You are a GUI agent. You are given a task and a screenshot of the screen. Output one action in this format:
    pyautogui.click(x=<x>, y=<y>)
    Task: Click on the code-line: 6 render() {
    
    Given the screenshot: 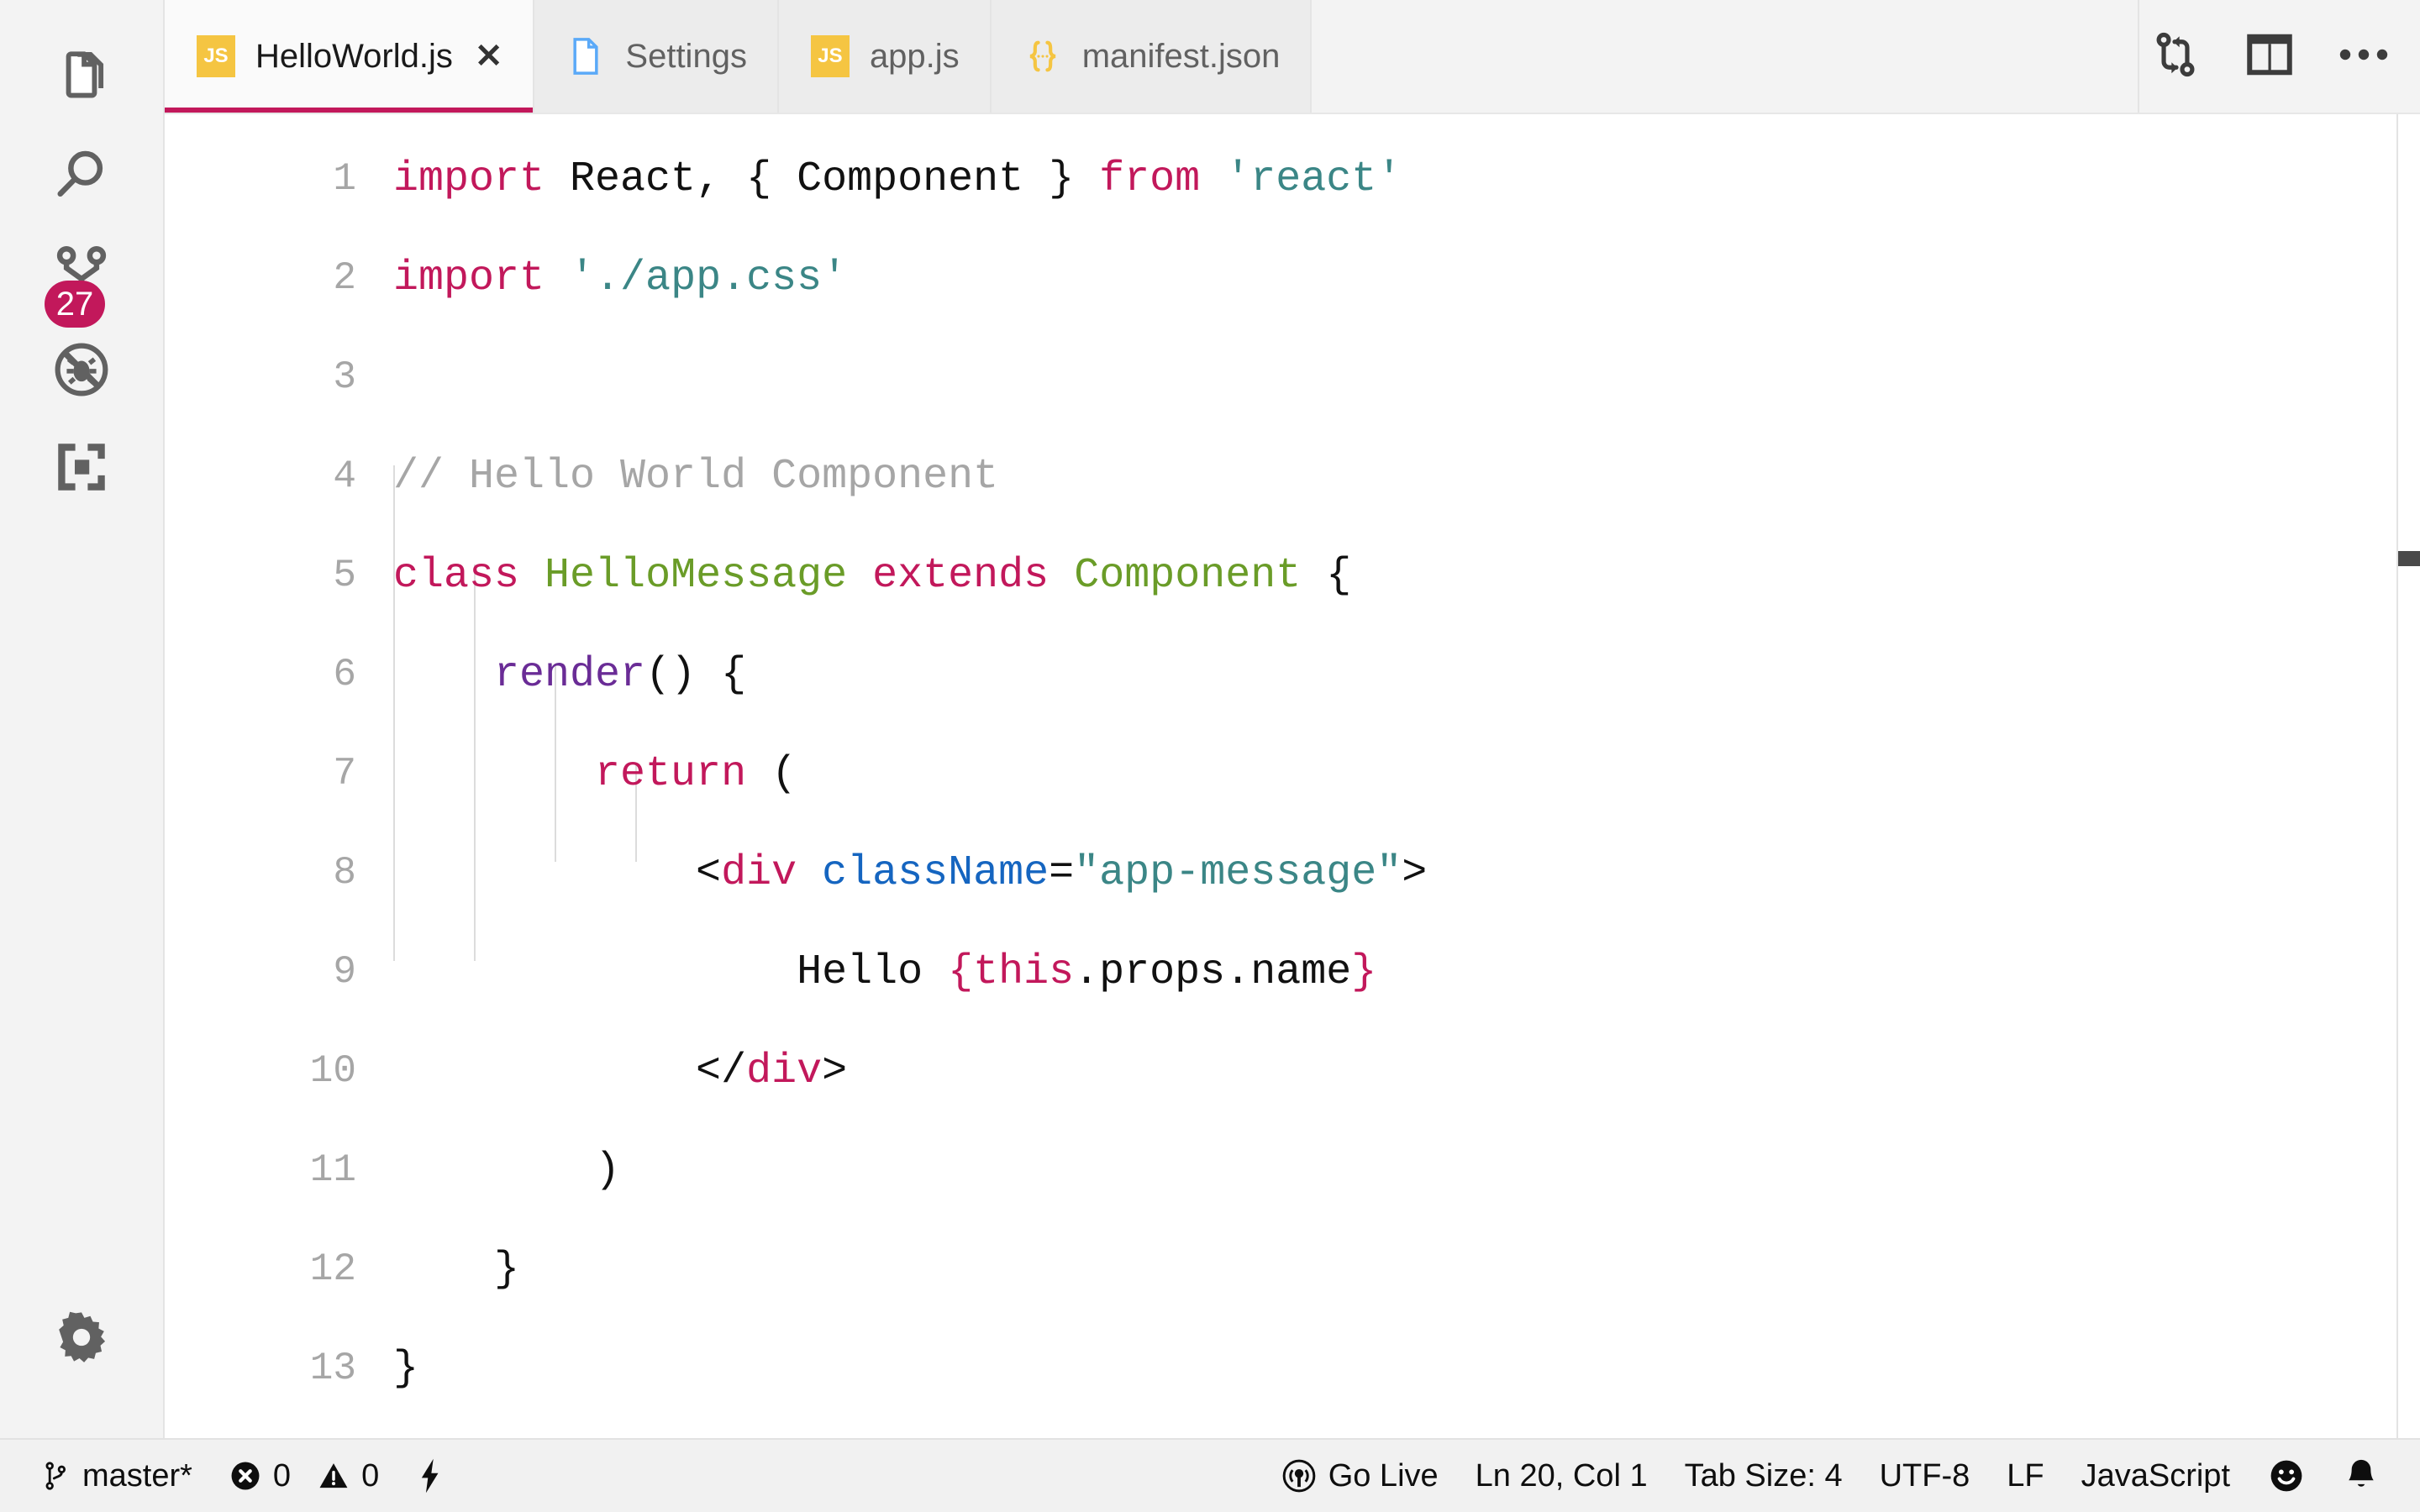 What is the action you would take?
    pyautogui.click(x=1292, y=674)
    